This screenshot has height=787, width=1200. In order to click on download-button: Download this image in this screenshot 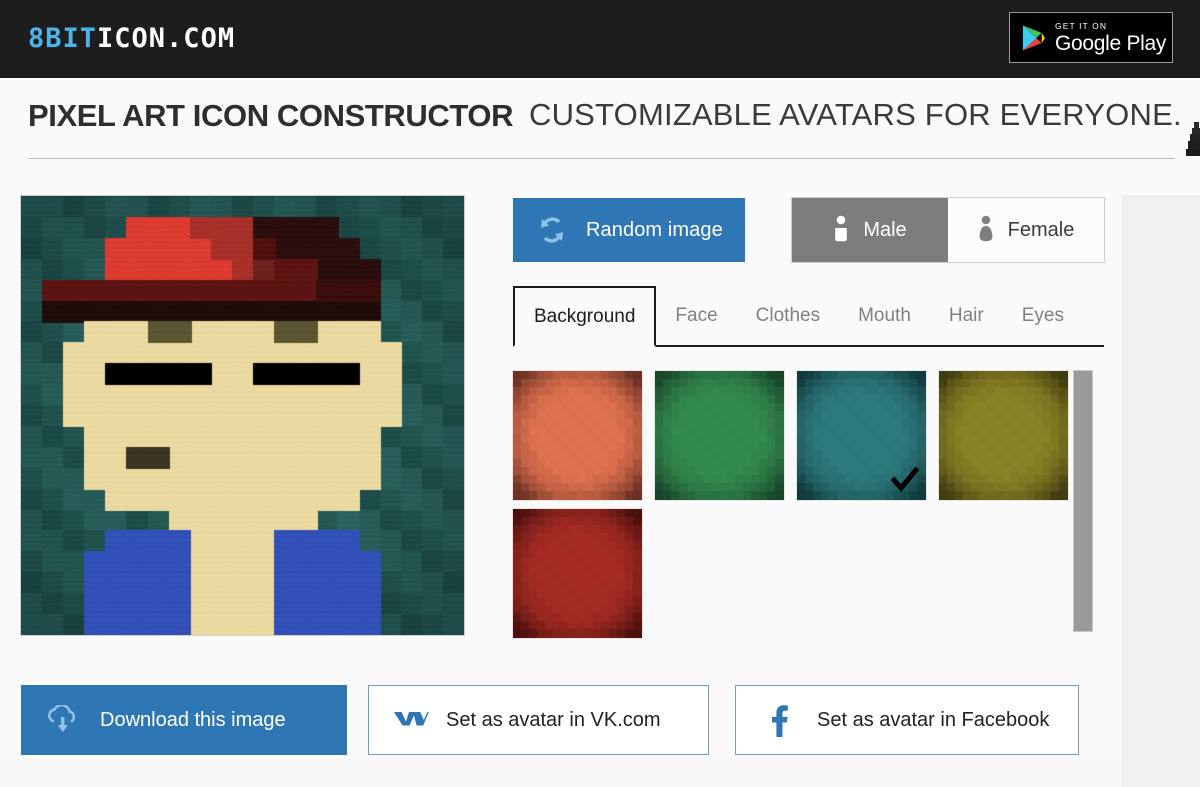, I will do `click(184, 720)`.